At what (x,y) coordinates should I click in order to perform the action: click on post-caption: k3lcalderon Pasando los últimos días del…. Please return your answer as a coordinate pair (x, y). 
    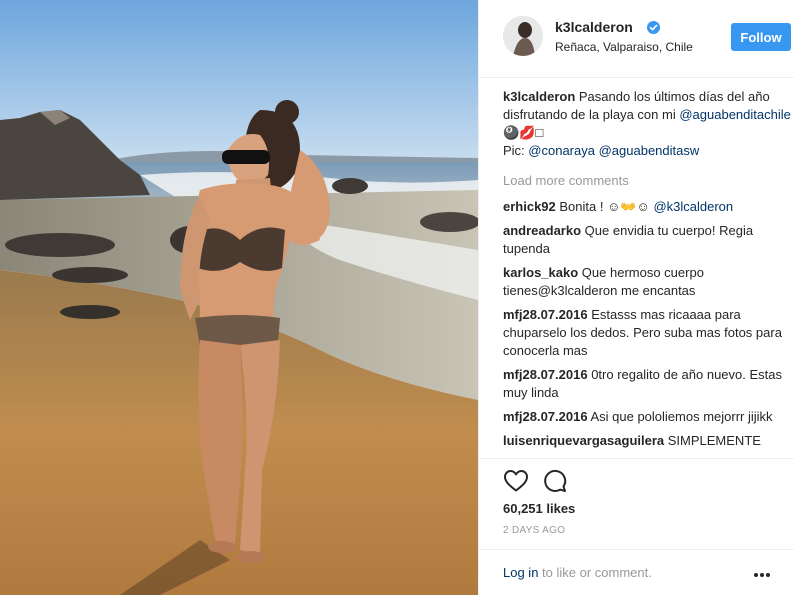
    Looking at the image, I should click on (647, 124).